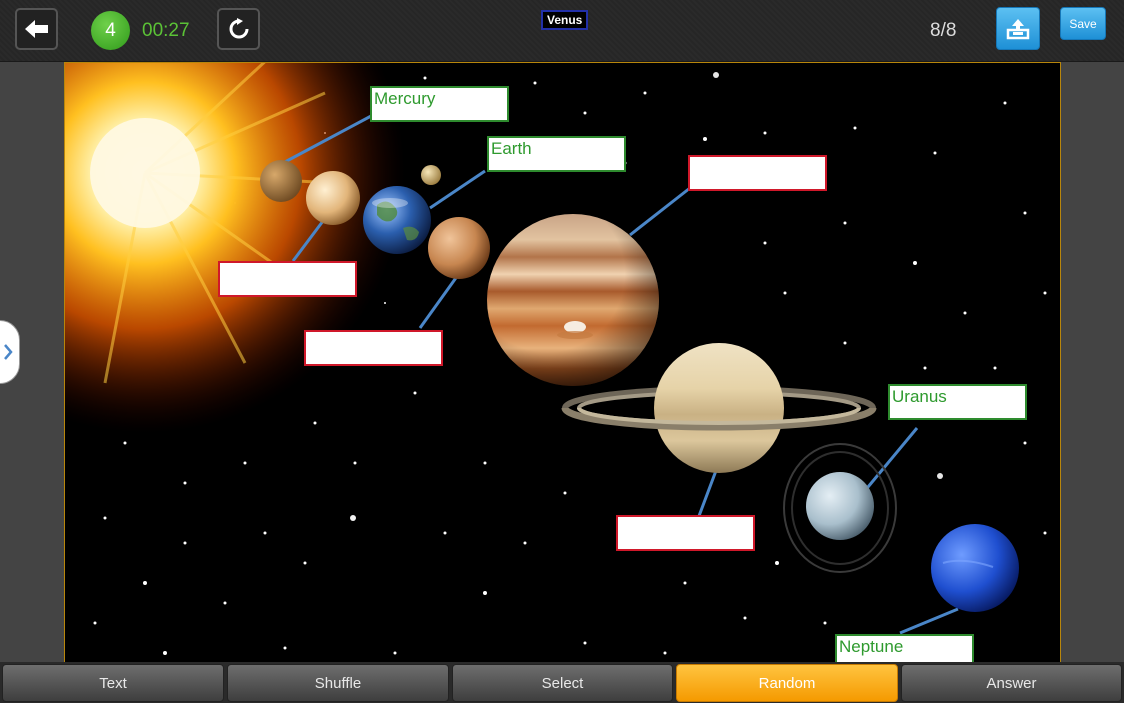  Describe the element at coordinates (338, 683) in the screenshot. I see `tab-shuffle: Shuffle` at that location.